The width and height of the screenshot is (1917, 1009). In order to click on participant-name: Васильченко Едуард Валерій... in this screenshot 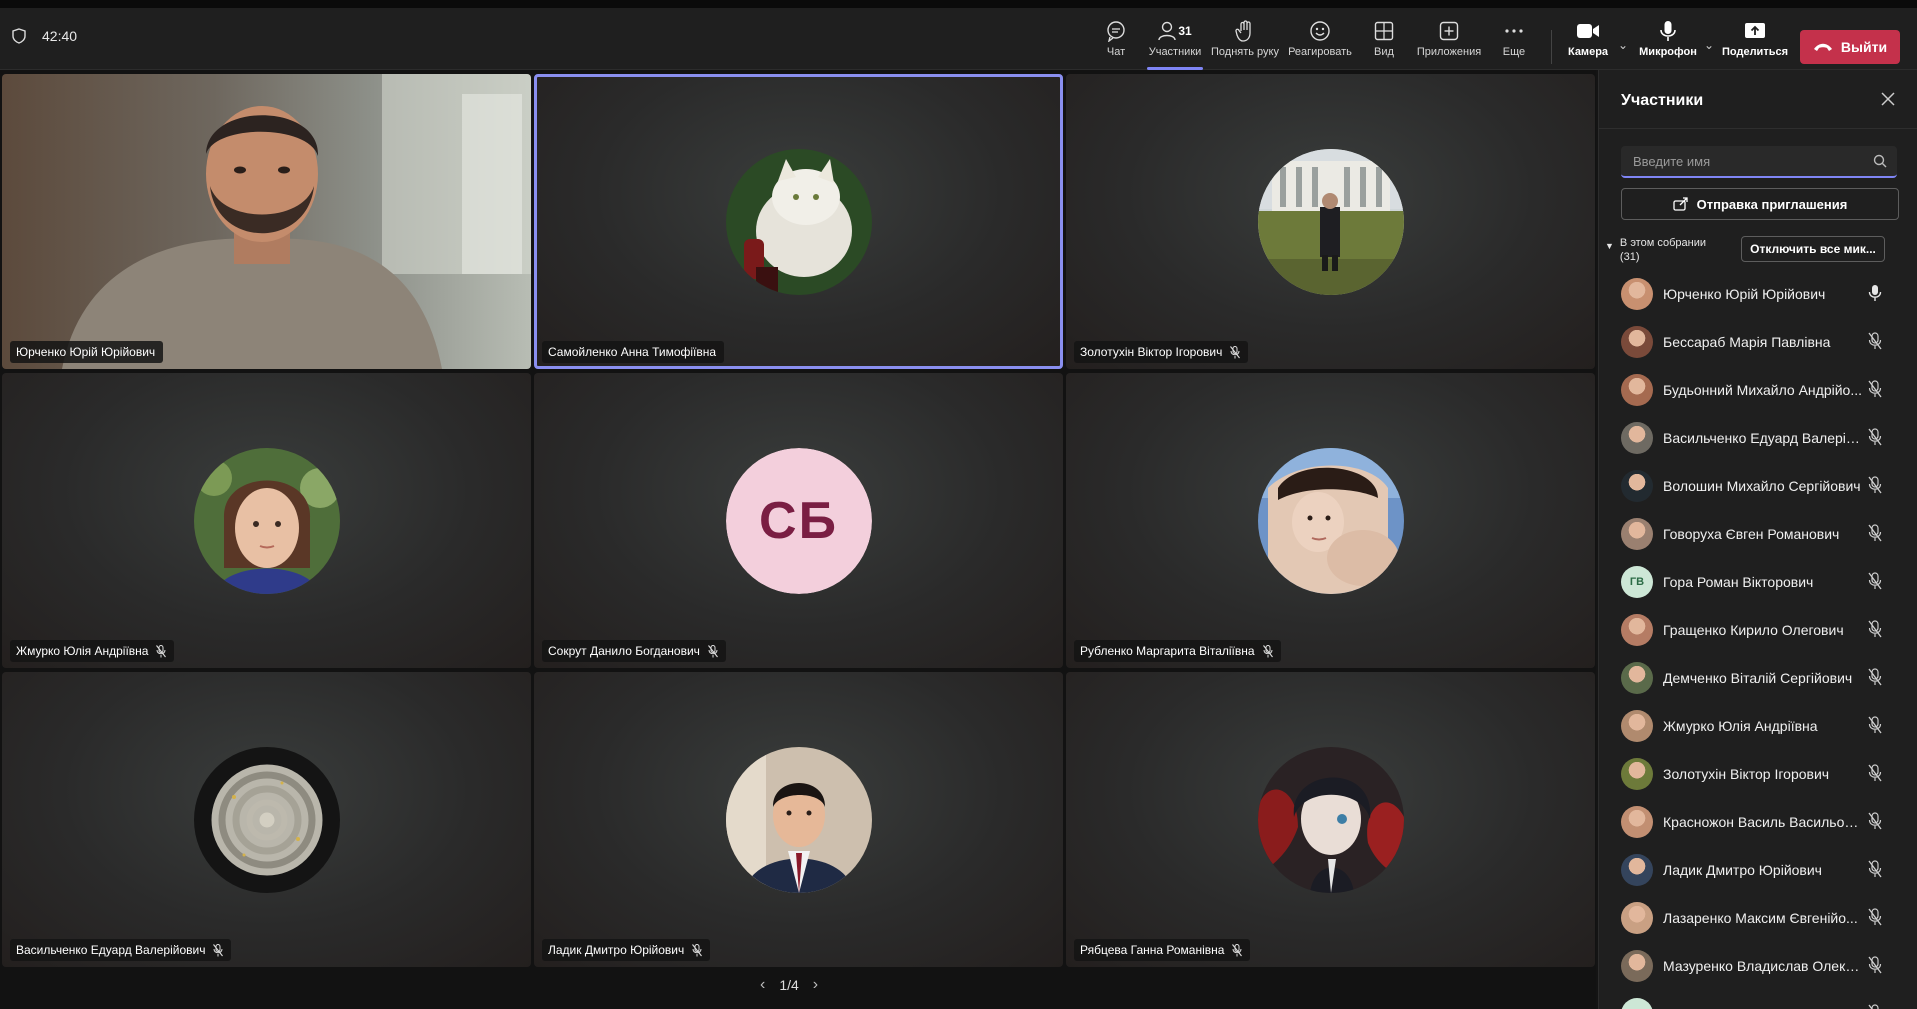, I will do `click(1763, 438)`.